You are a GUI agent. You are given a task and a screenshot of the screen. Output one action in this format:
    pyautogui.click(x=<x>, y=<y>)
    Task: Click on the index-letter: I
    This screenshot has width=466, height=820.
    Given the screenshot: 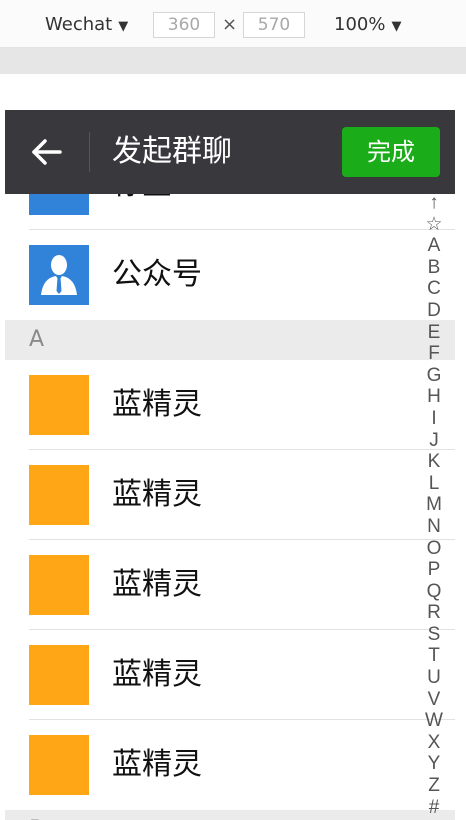 What is the action you would take?
    pyautogui.click(x=434, y=419)
    